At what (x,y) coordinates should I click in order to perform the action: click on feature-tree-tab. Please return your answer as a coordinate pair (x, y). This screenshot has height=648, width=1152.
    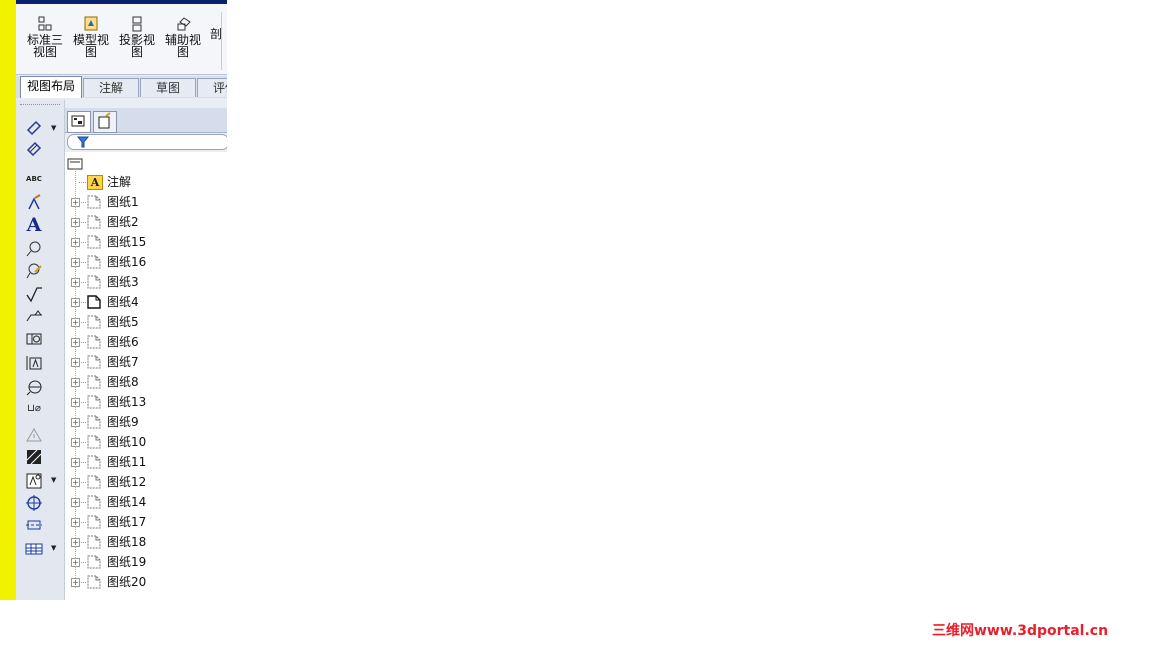
    Looking at the image, I should click on (79, 122).